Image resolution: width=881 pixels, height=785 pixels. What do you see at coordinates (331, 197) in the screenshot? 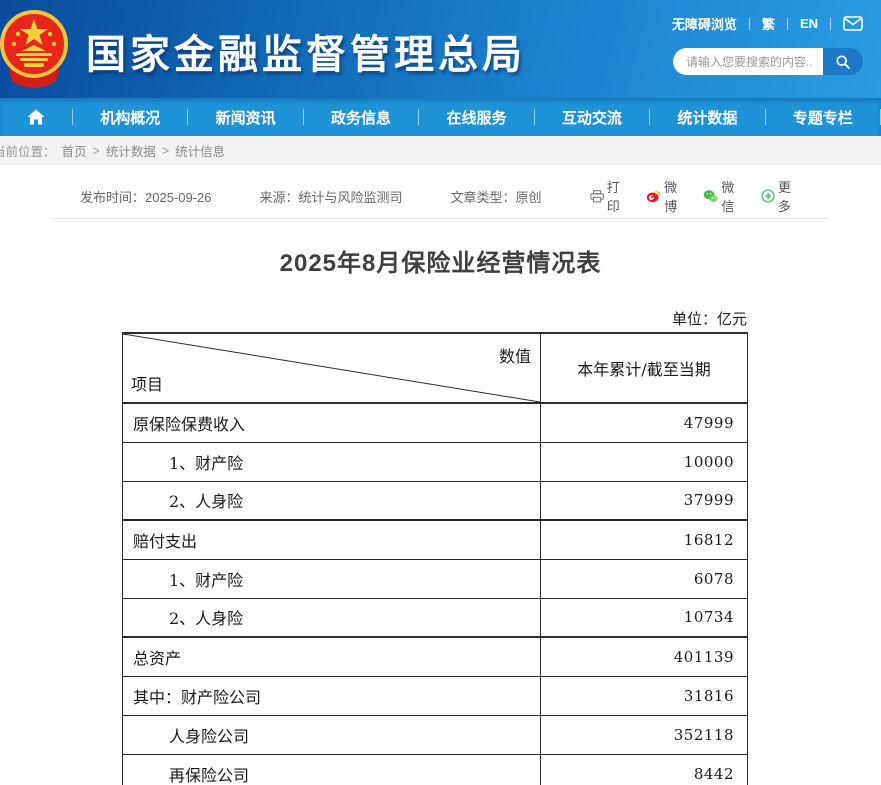
I see `article-source: 来源：统计与风险监测司` at bounding box center [331, 197].